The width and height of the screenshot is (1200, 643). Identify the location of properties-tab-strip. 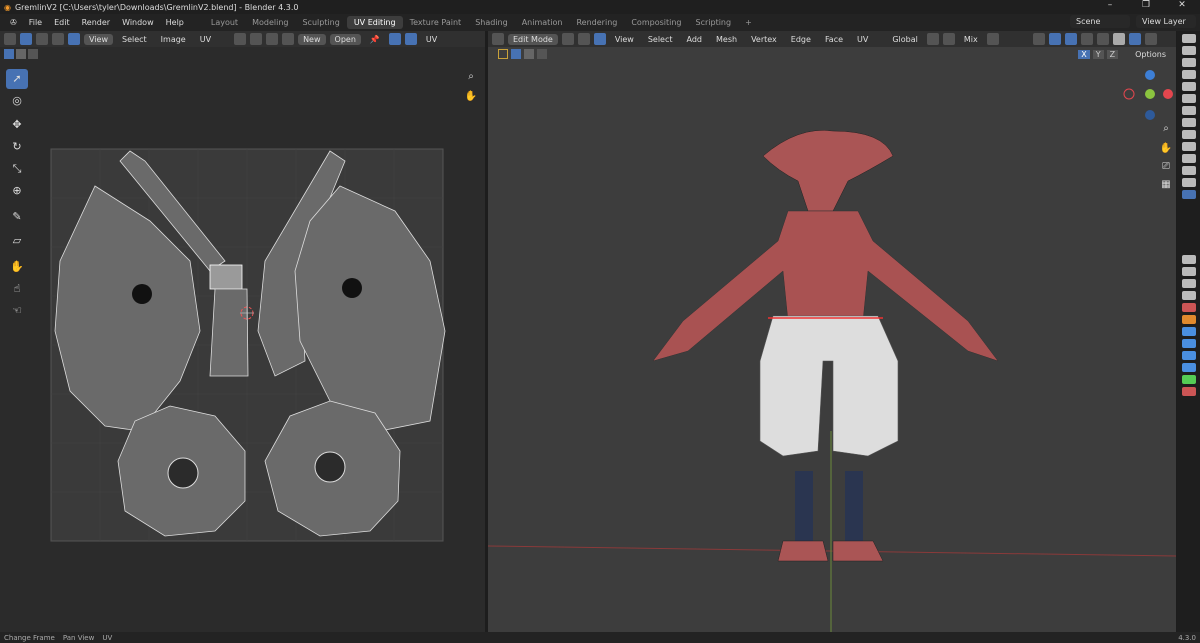
(1188, 331).